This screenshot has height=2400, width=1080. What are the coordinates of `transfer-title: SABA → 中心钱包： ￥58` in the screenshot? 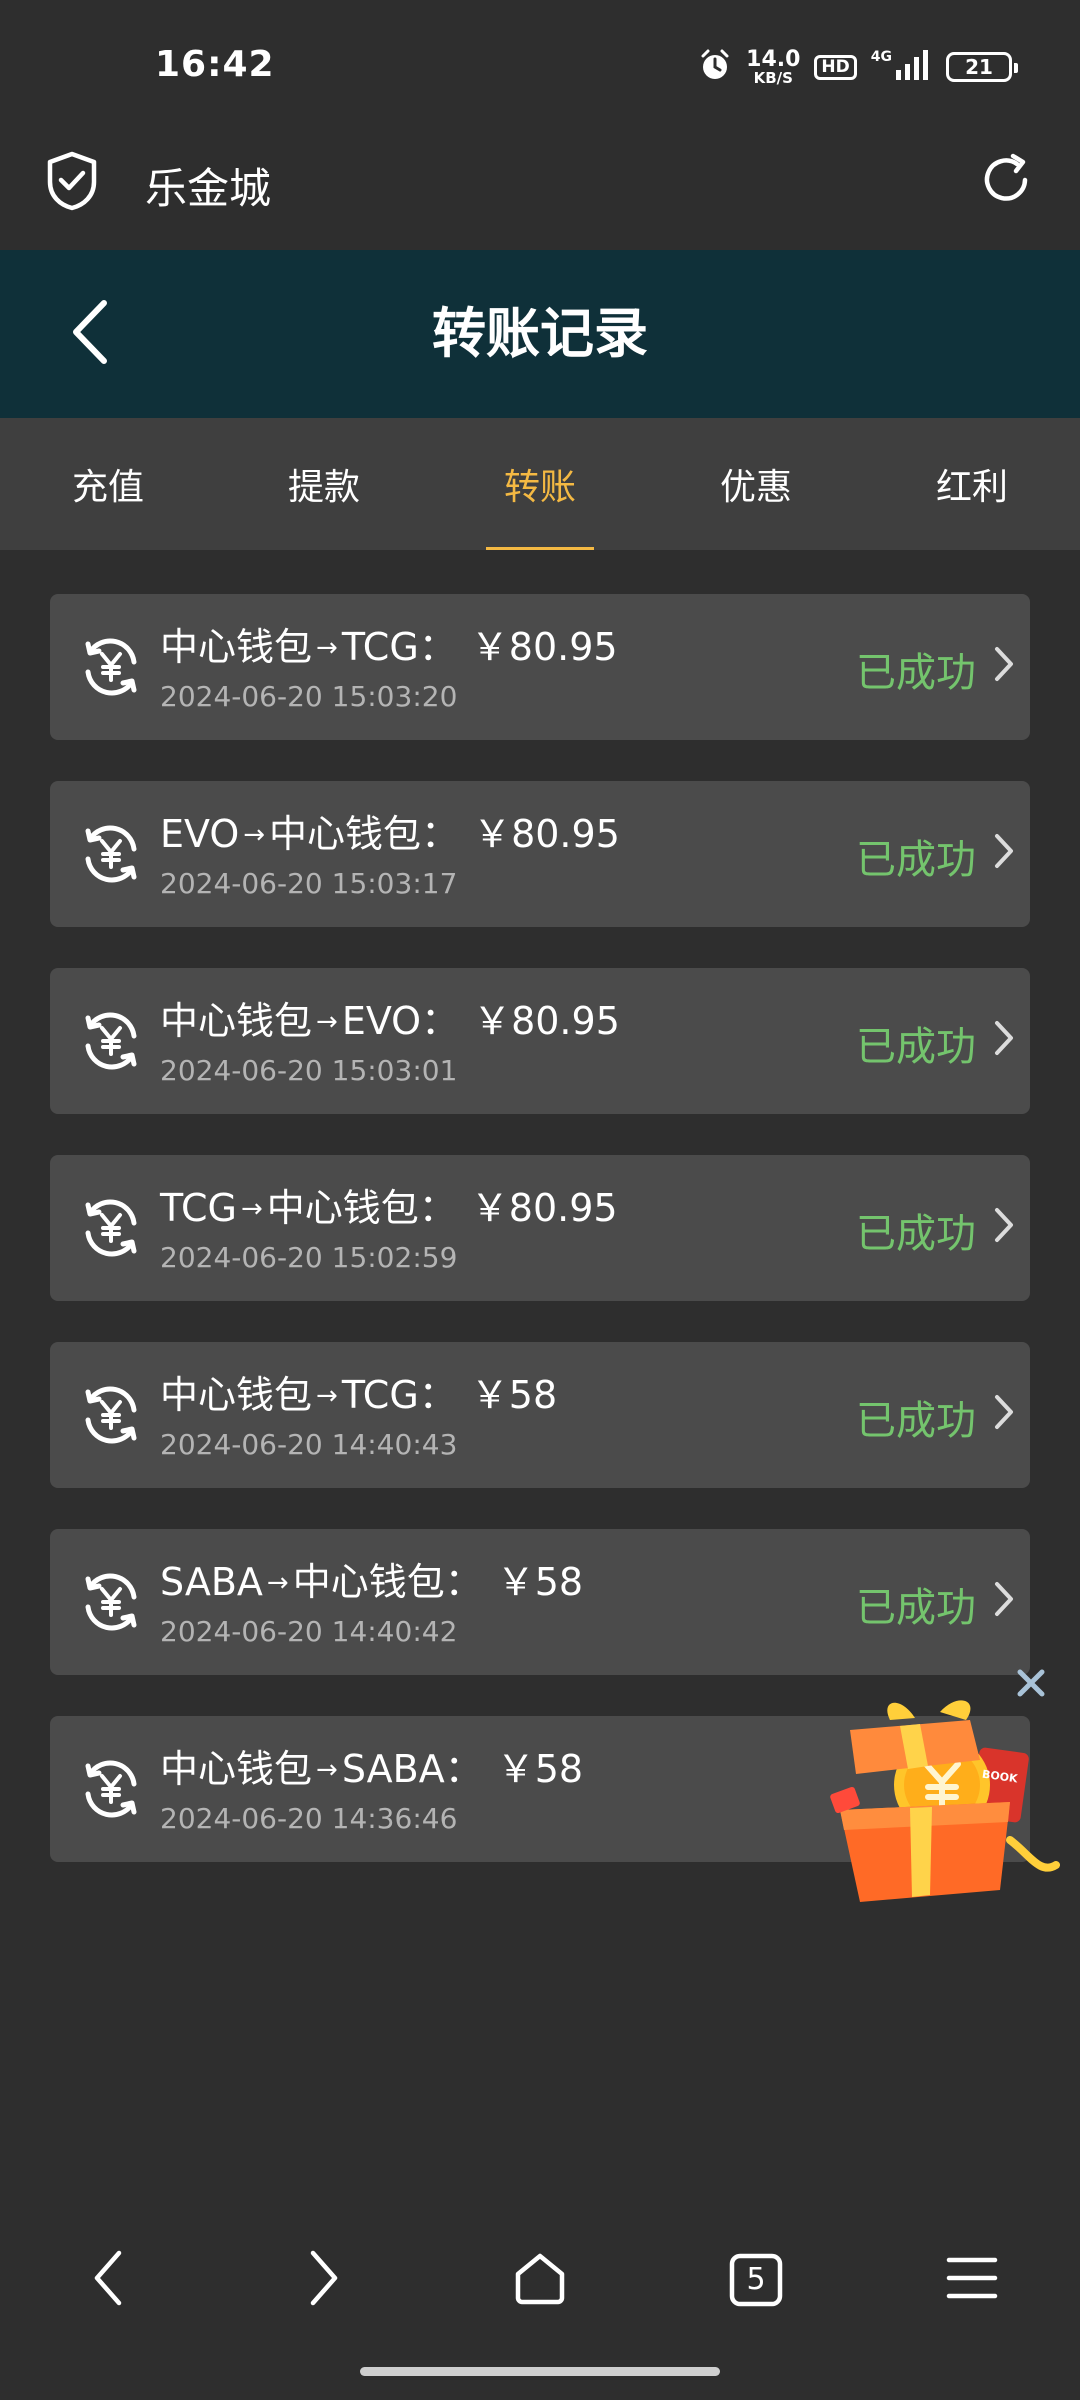 It's located at (371, 1578).